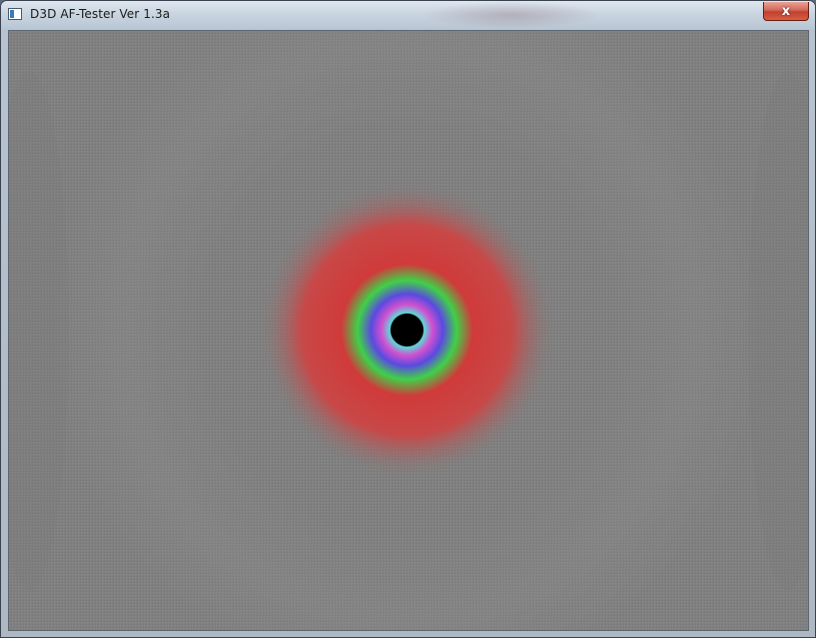  Describe the element at coordinates (408, 15) in the screenshot. I see `title-bar: D3D AF-Tester Ver 1.3a x` at that location.